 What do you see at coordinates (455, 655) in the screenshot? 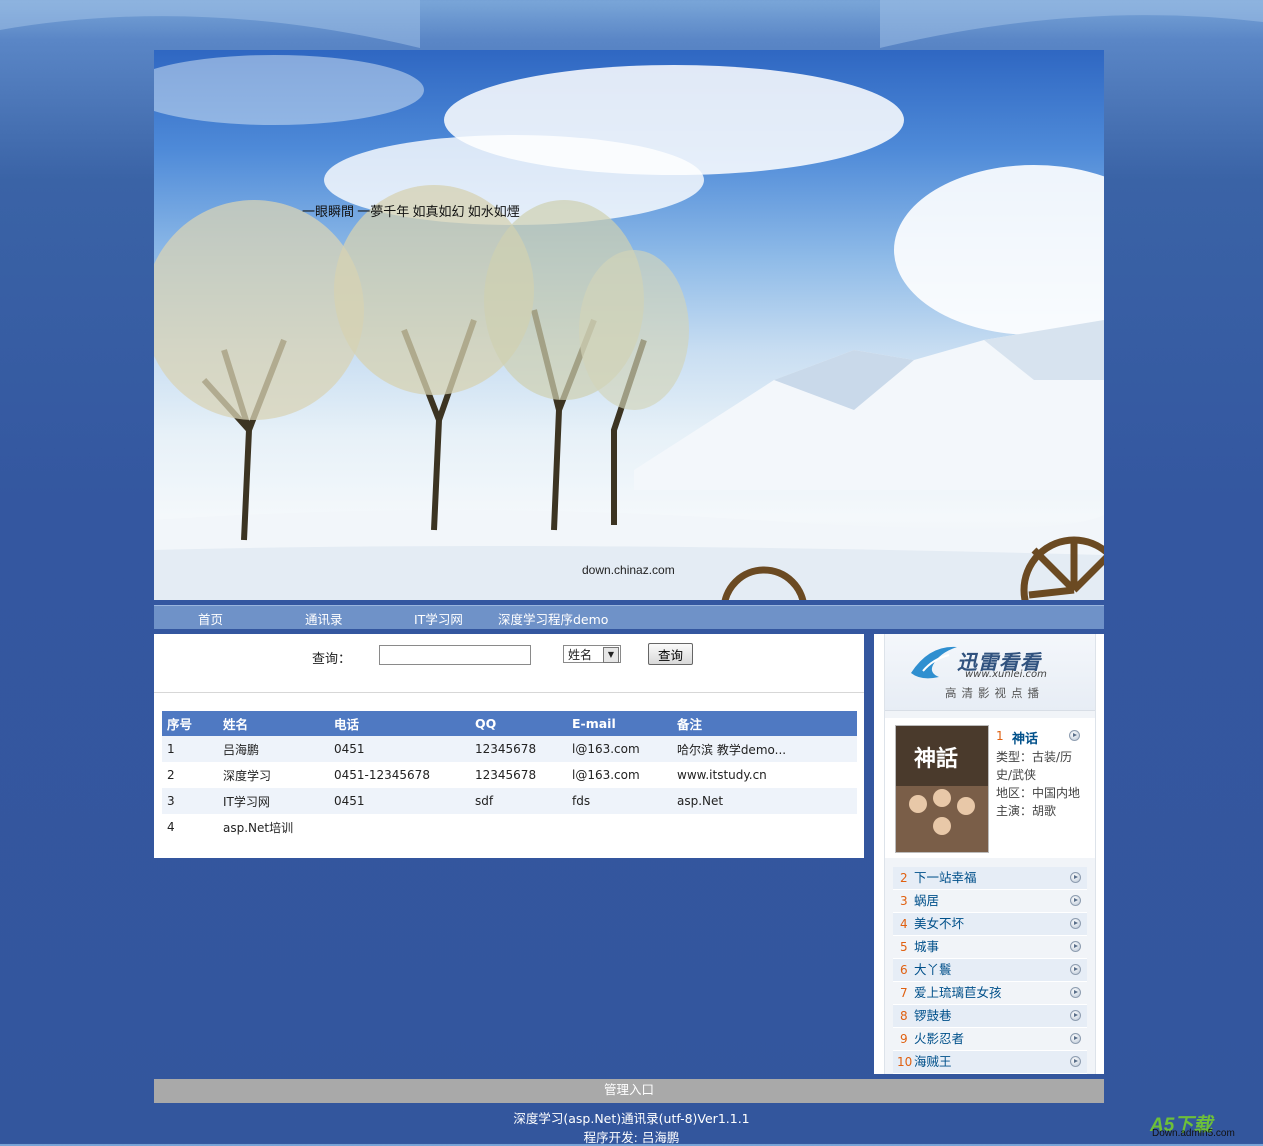
I see `search-input` at bounding box center [455, 655].